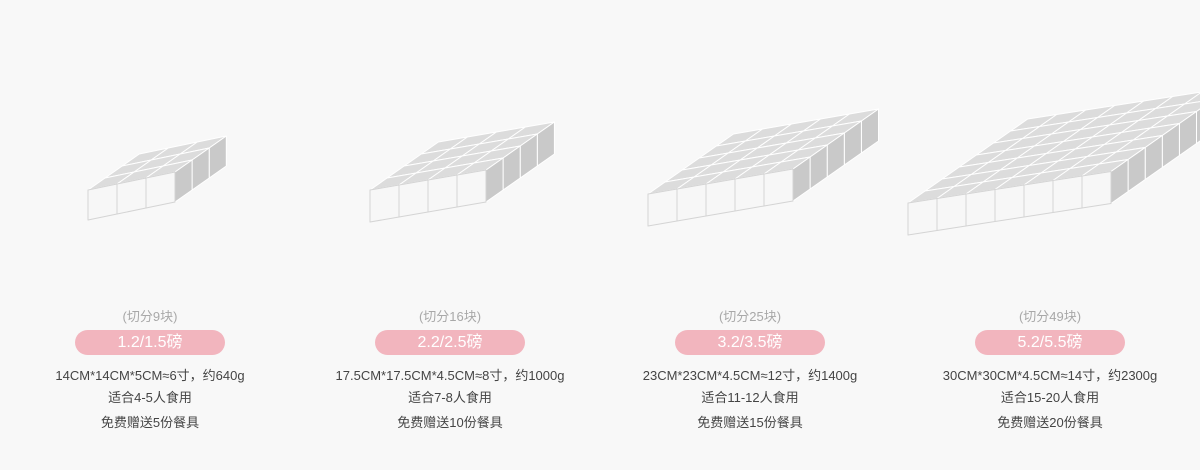 Image resolution: width=1200 pixels, height=470 pixels. I want to click on cake-grid-7x7-icon, so click(1053, 163).